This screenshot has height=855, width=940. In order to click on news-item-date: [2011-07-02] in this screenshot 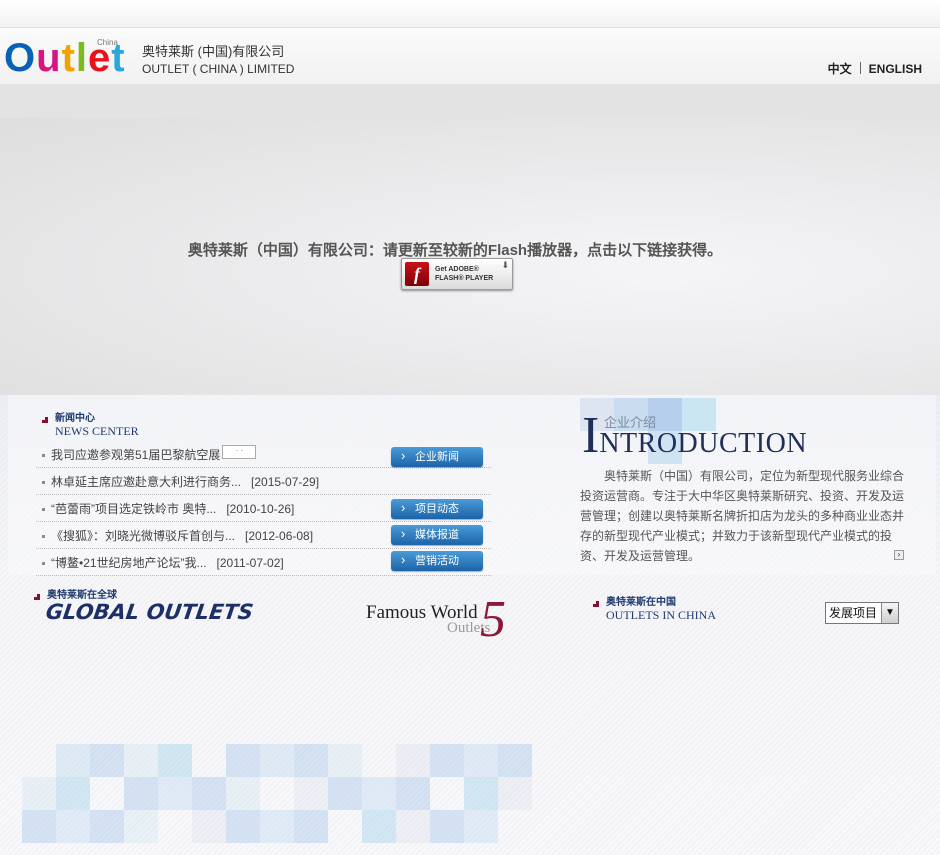, I will do `click(250, 563)`.